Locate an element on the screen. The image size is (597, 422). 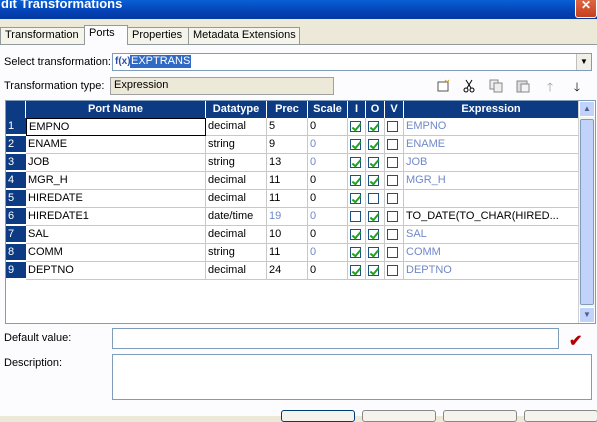
copy-icon is located at coordinates (496, 87).